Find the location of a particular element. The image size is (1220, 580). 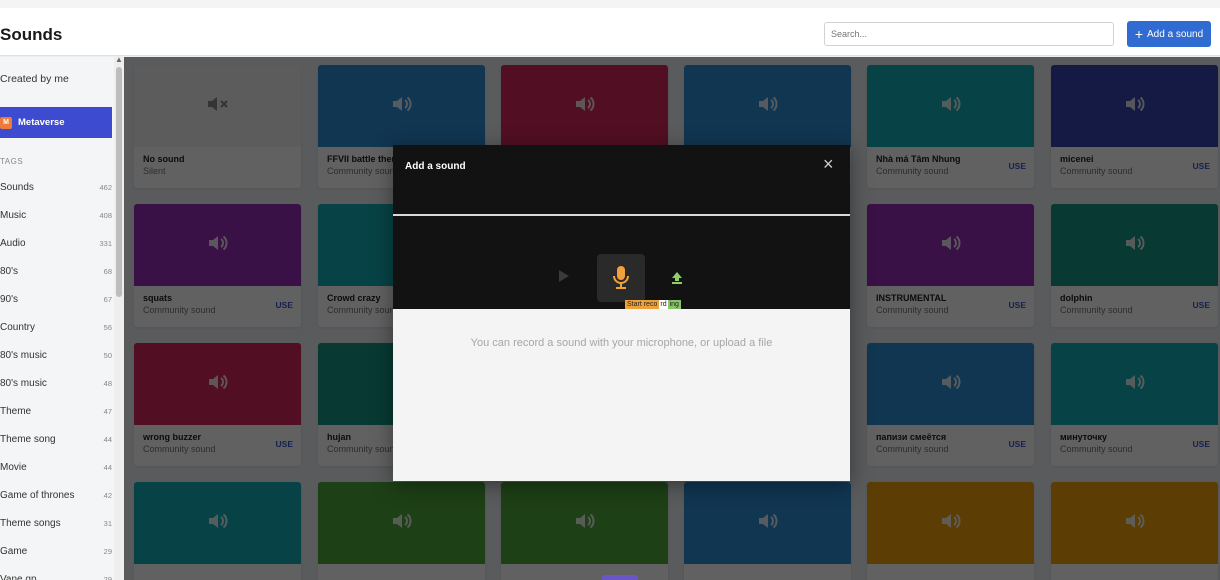

sidebar-tag-label: Music is located at coordinates (13, 215).